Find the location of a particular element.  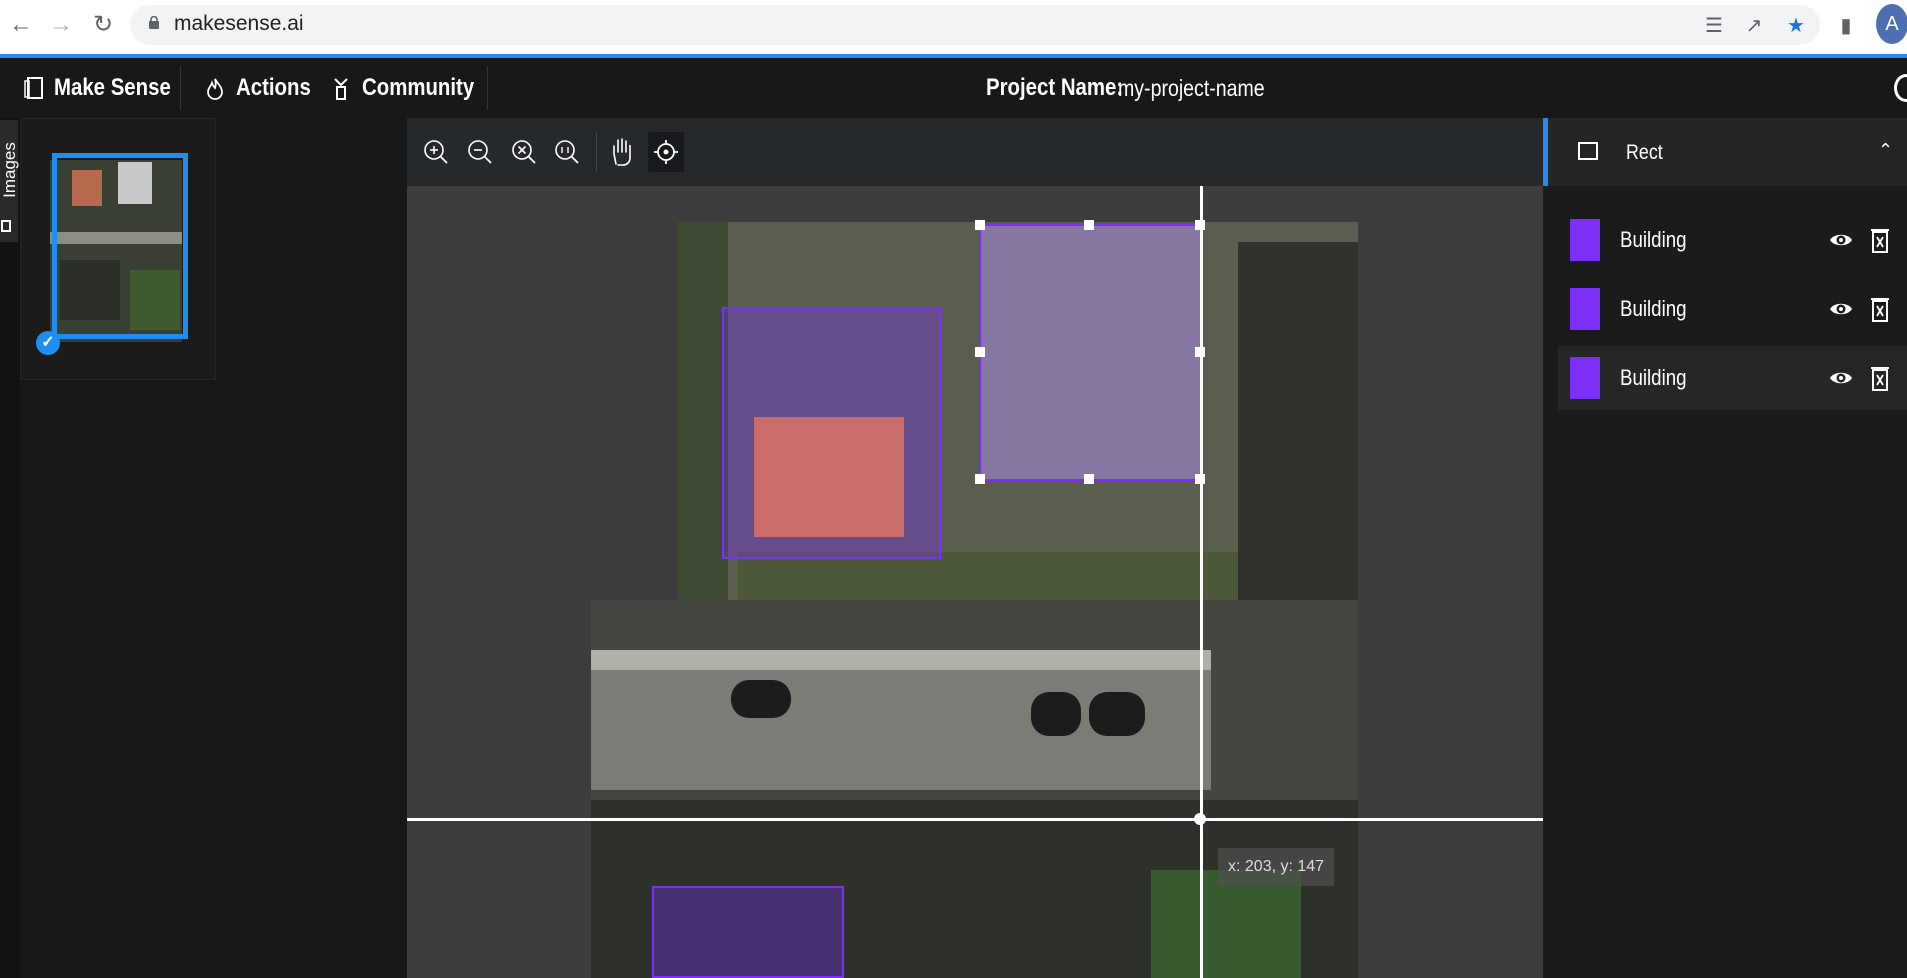

crosshair-icon is located at coordinates (666, 152).